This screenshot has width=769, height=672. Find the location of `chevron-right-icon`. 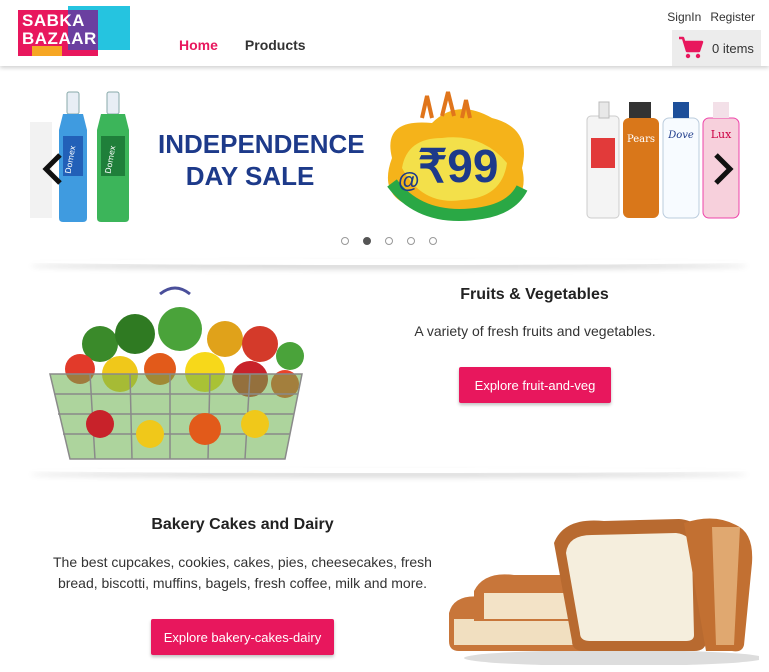

chevron-right-icon is located at coordinates (724, 169).